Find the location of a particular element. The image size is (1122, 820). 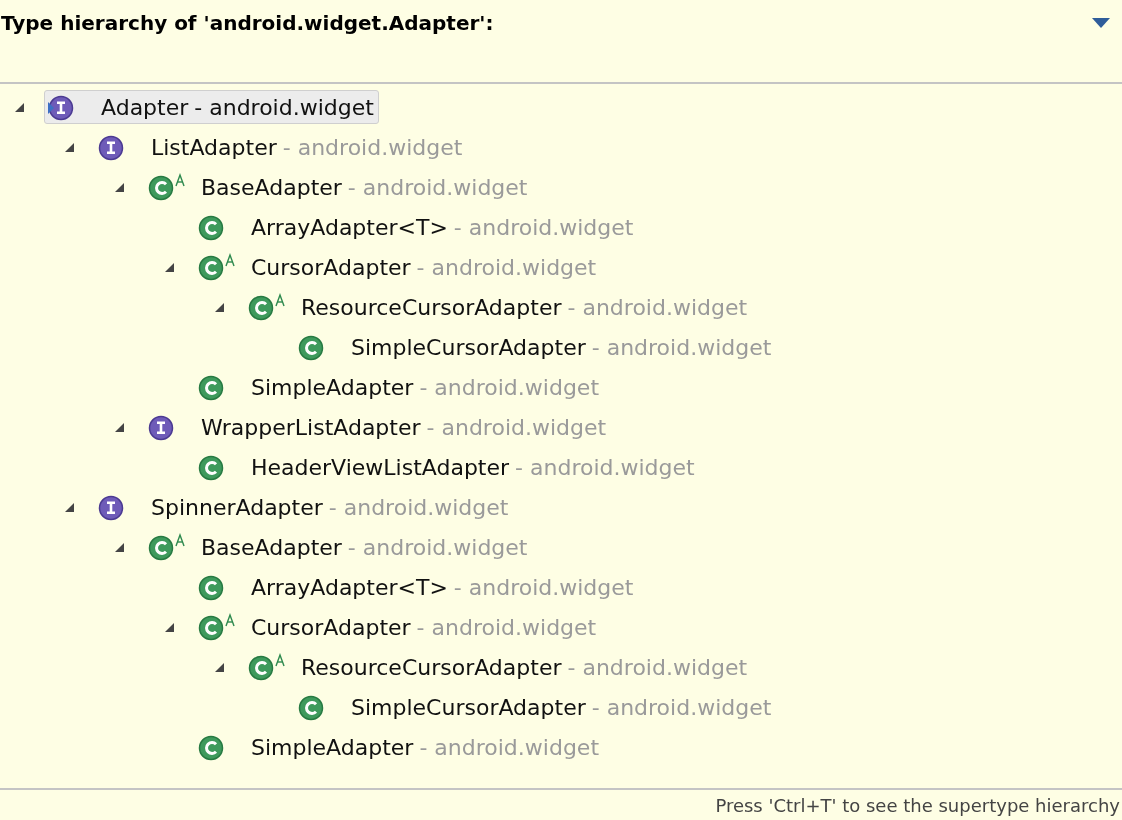

type-name: HeaderViewListAdapter is located at coordinates (380, 467).